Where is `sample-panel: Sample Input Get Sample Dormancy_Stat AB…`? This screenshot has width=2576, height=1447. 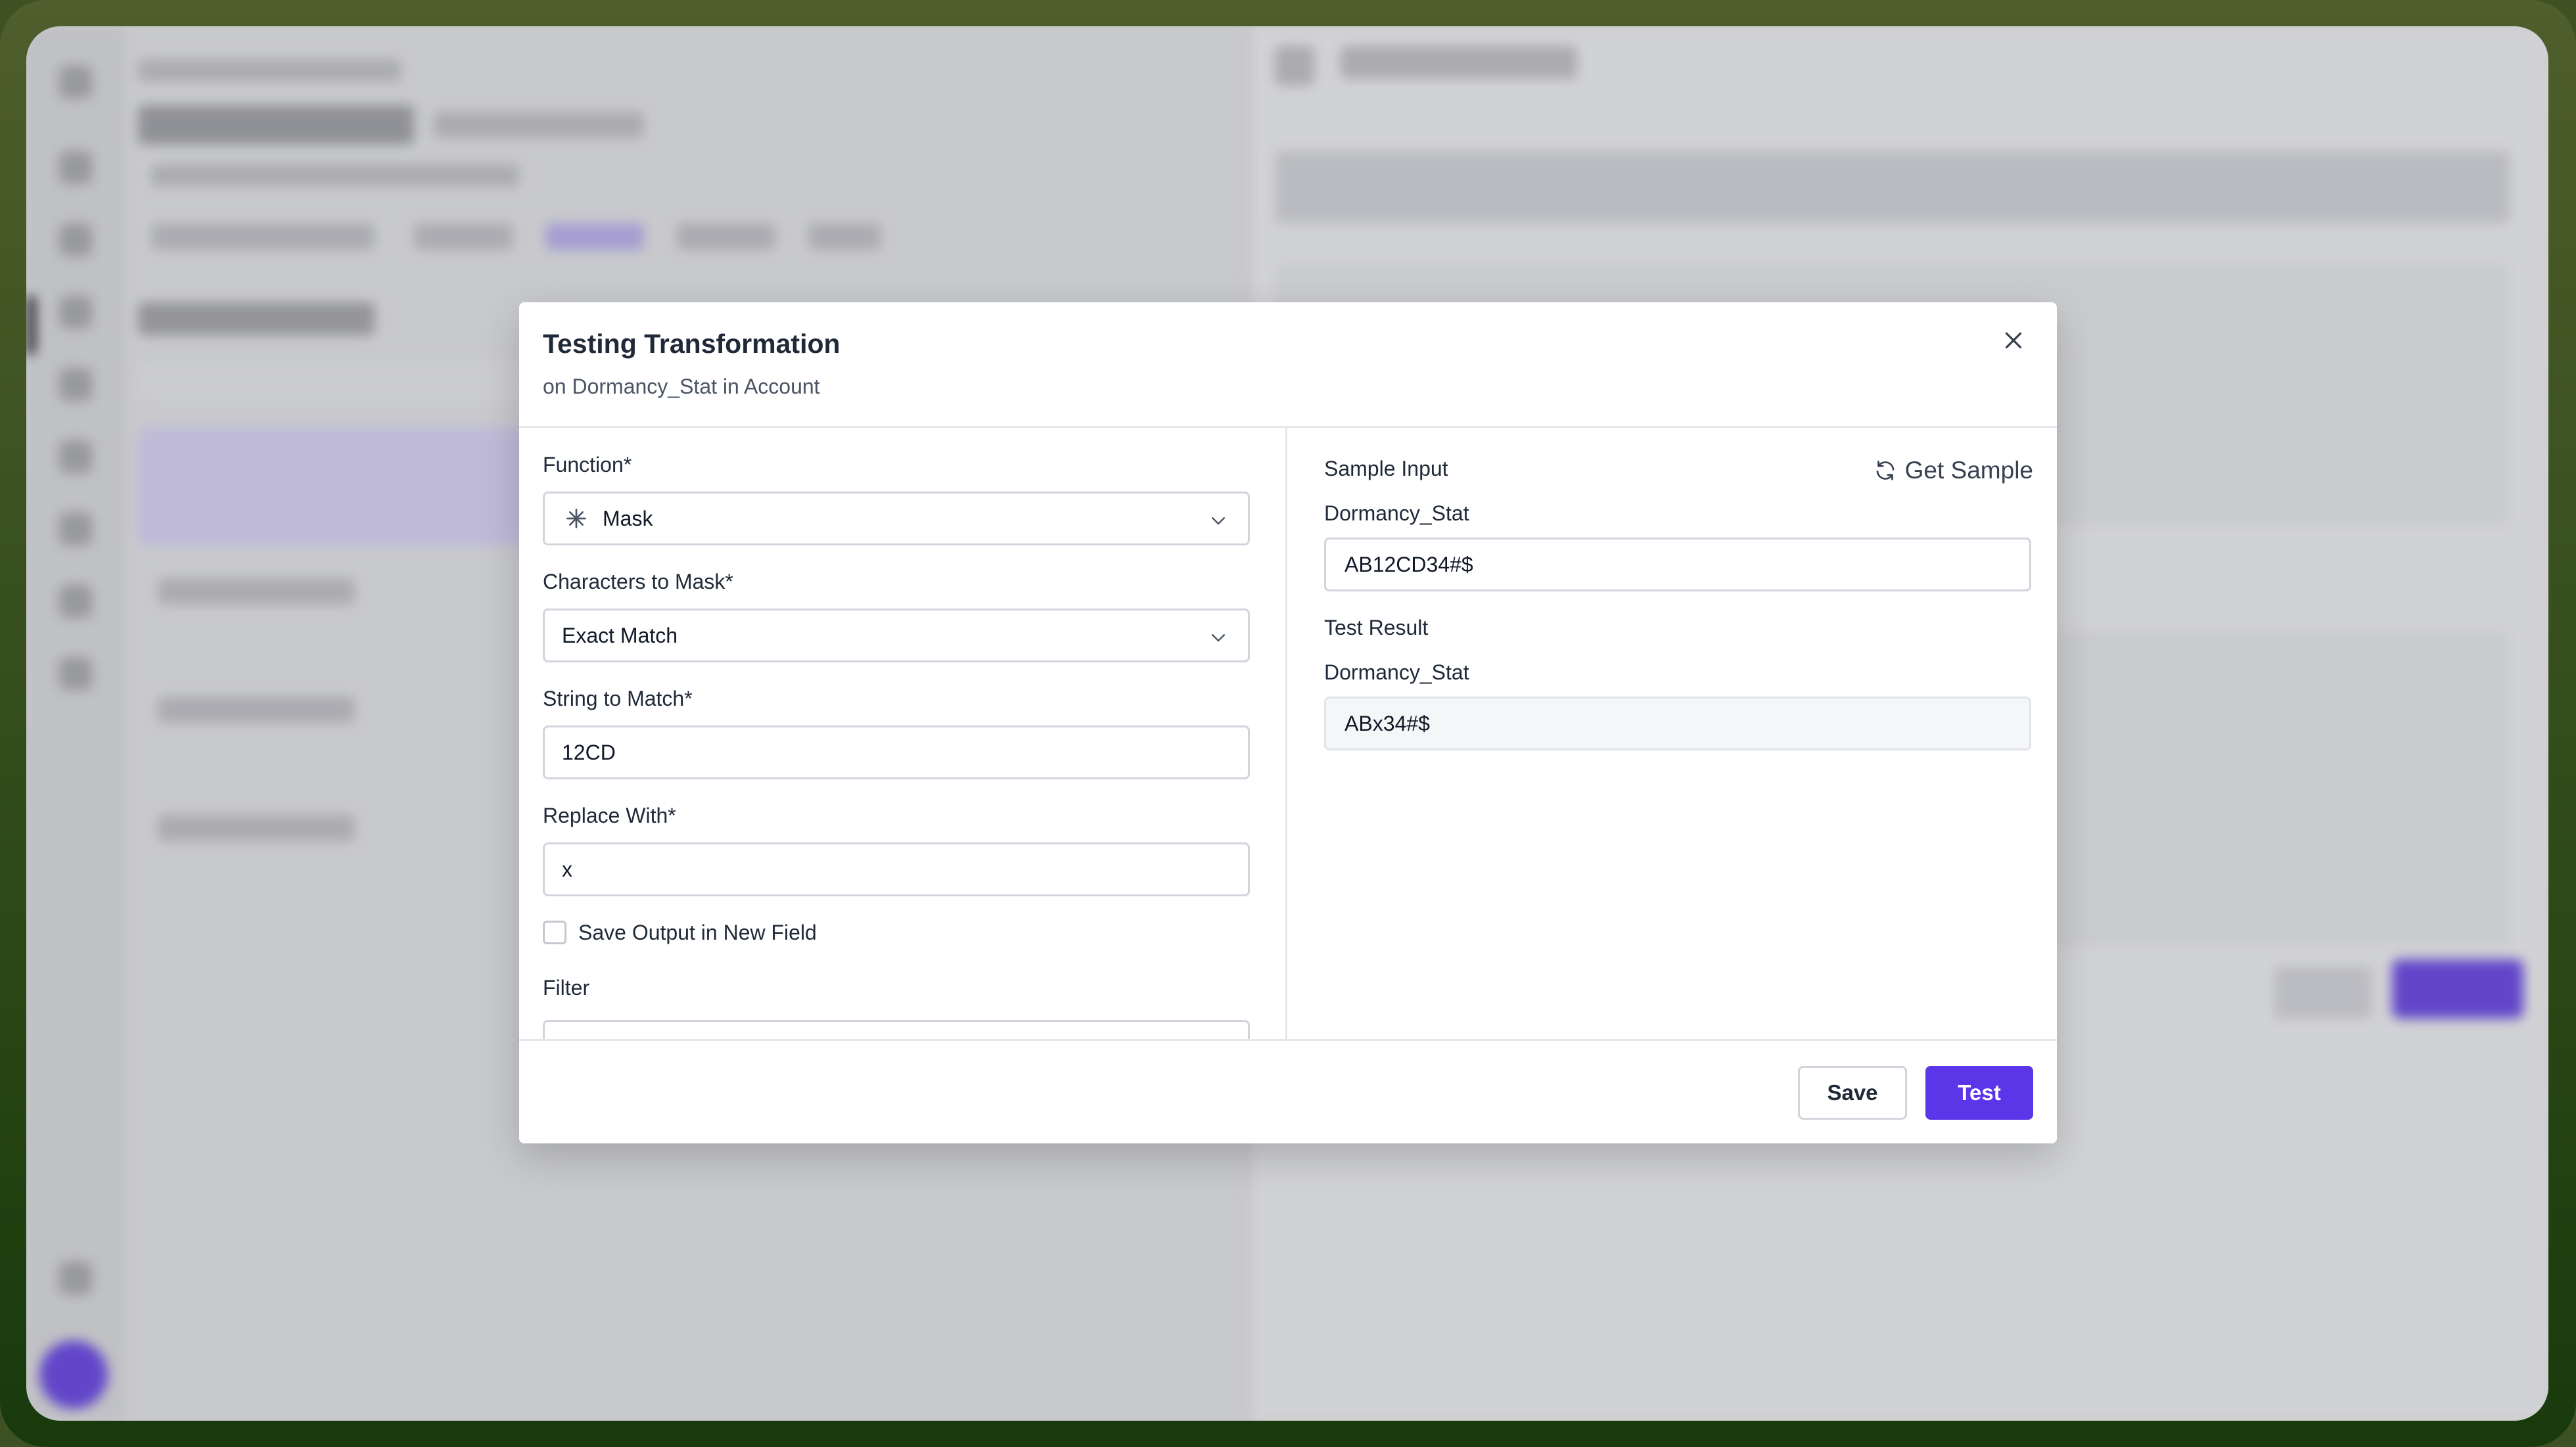 sample-panel: Sample Input Get Sample Dormancy_Stat AB… is located at coordinates (1672, 733).